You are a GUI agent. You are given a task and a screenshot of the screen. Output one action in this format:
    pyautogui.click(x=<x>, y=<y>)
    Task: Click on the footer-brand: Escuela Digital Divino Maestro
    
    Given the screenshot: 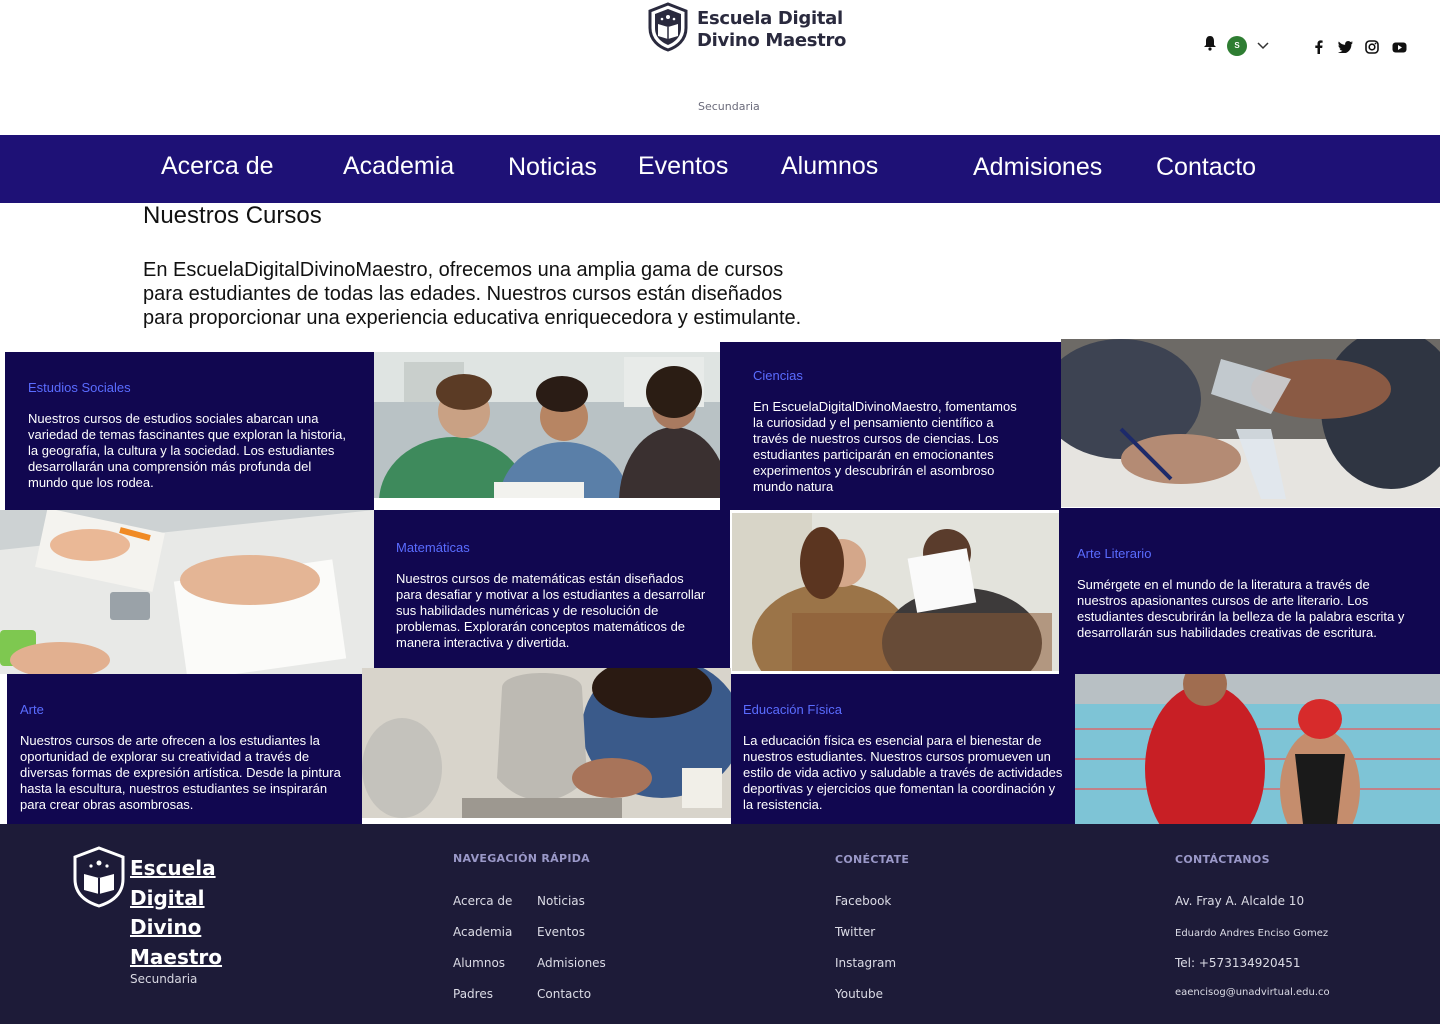 What is the action you would take?
    pyautogui.click(x=176, y=913)
    